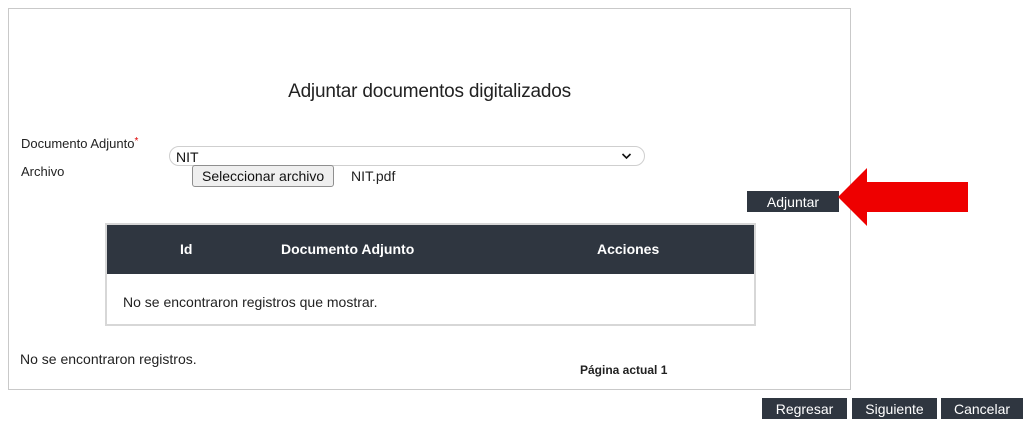 Image resolution: width=1023 pixels, height=421 pixels. What do you see at coordinates (263, 176) in the screenshot?
I see `choose-file-button: Seleccionar archivo` at bounding box center [263, 176].